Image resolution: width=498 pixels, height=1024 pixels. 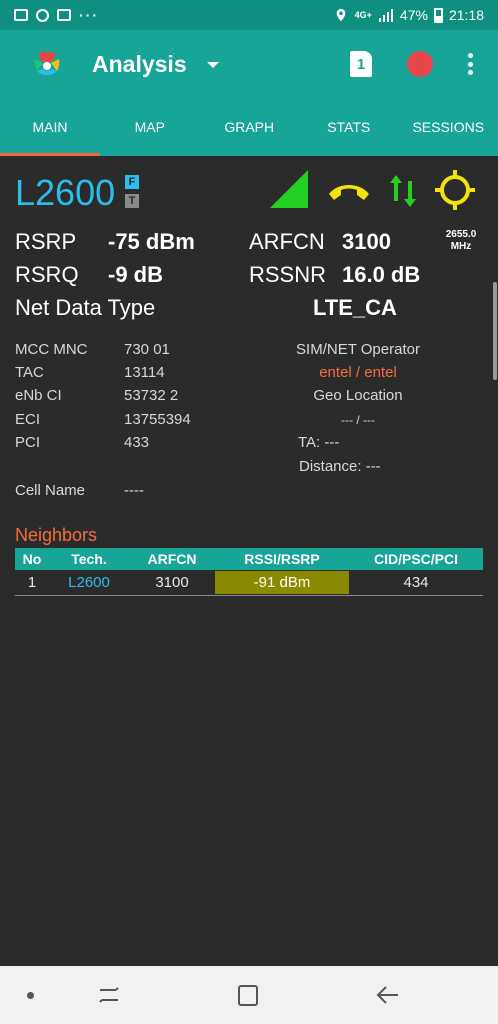 I want to click on eci-value: 13755394, so click(x=157, y=419).